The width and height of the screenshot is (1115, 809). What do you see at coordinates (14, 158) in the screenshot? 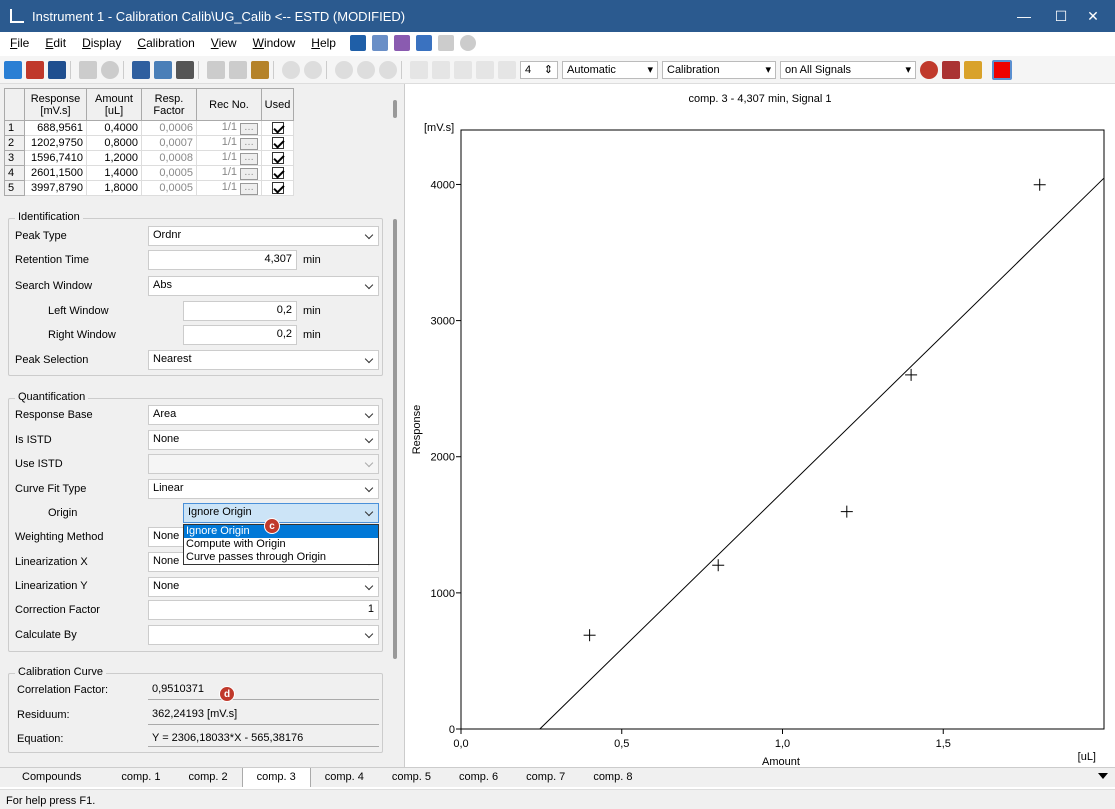
I see `cell-n: 3` at bounding box center [14, 158].